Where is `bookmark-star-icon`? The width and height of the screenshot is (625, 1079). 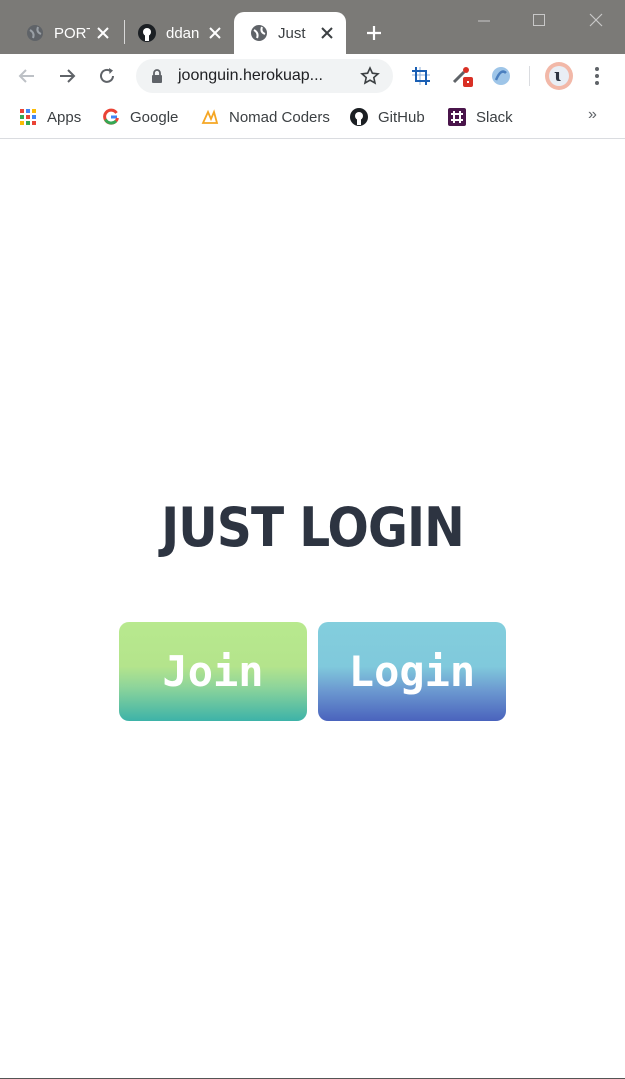
bookmark-star-icon is located at coordinates (370, 76).